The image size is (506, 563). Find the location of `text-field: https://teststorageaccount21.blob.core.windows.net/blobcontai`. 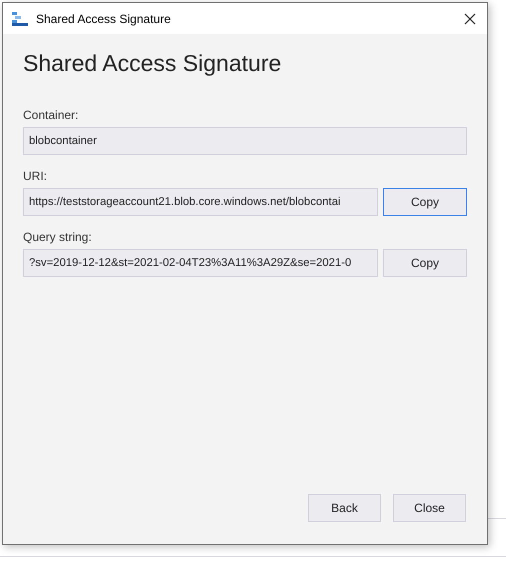

text-field: https://teststorageaccount21.blob.core.windows.net/blobcontai is located at coordinates (200, 202).